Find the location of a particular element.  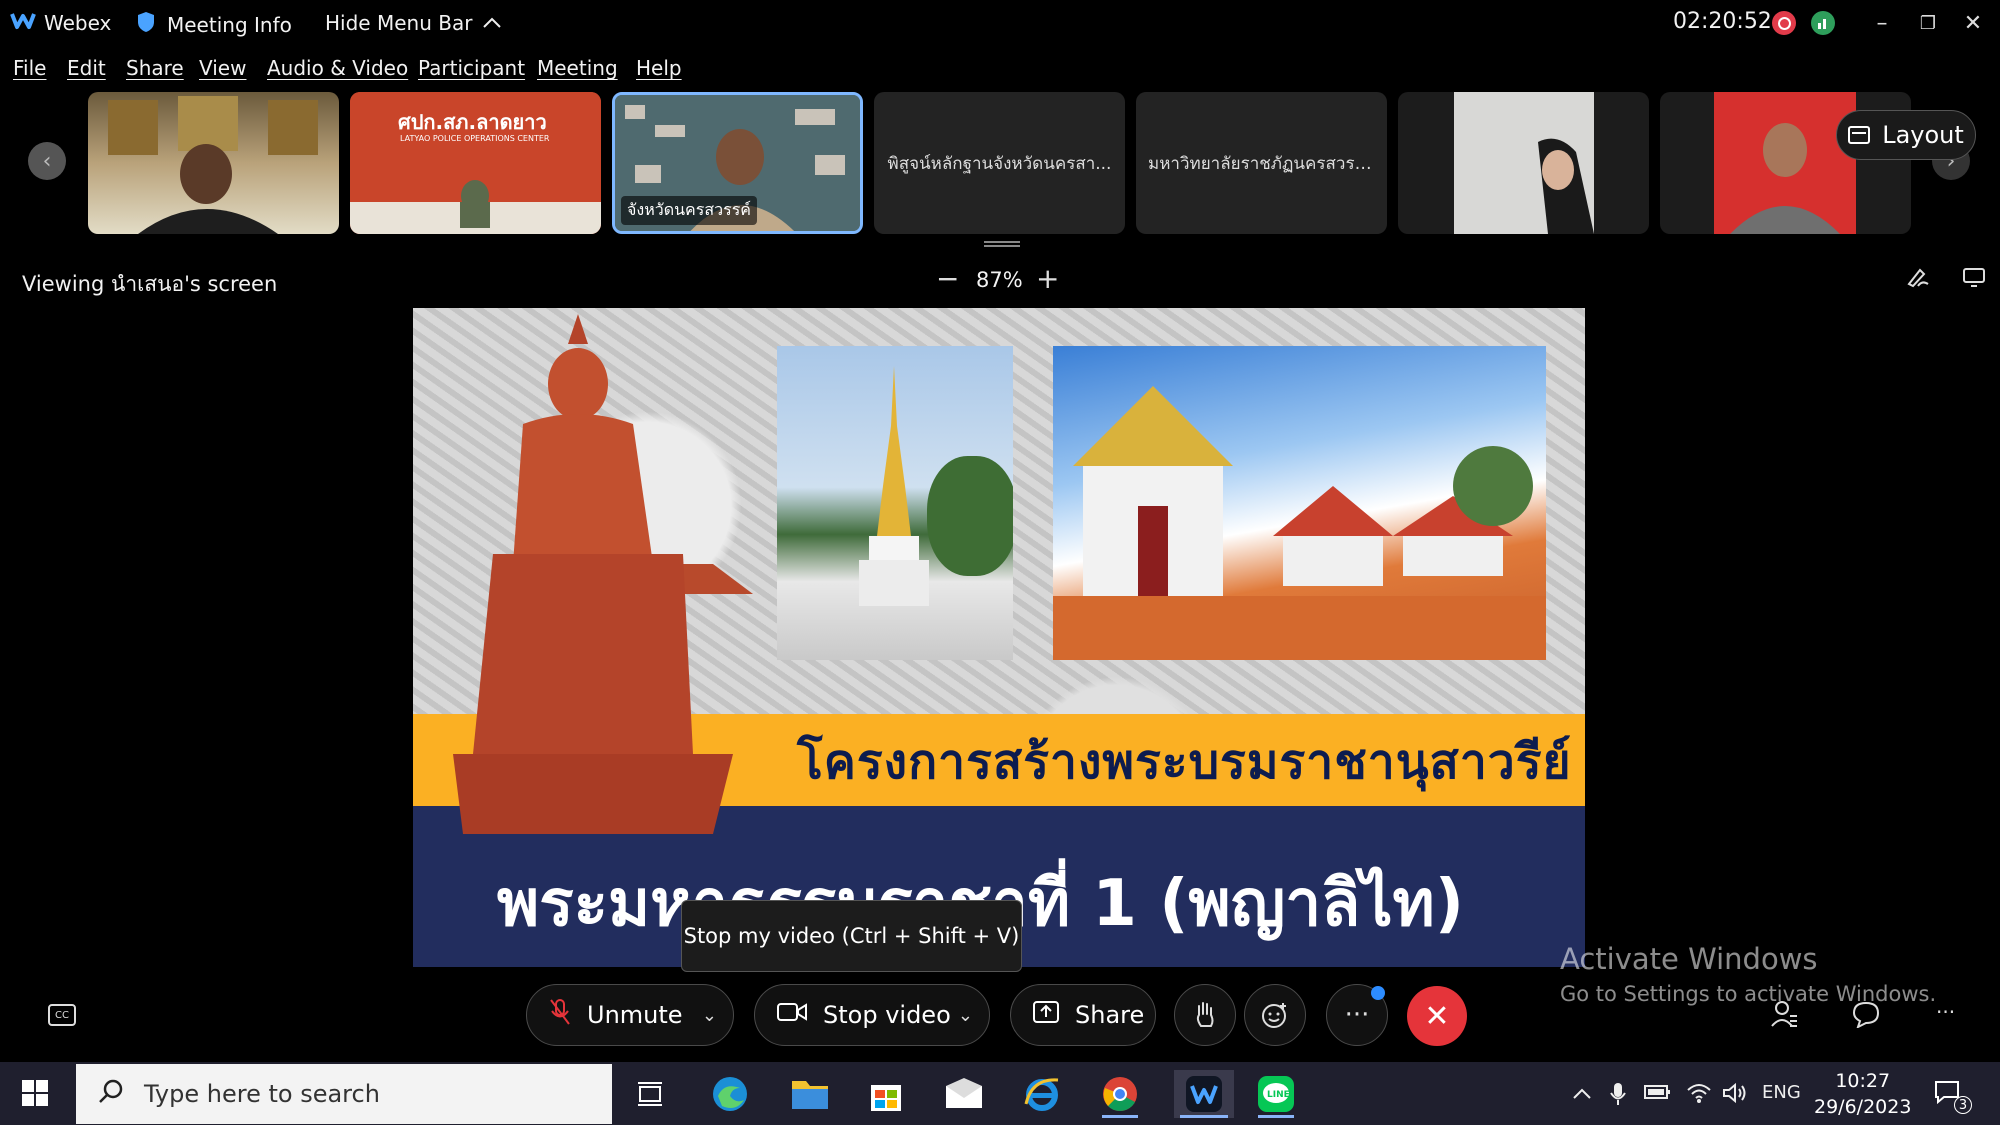

layout-button: Layout is located at coordinates (1906, 135).